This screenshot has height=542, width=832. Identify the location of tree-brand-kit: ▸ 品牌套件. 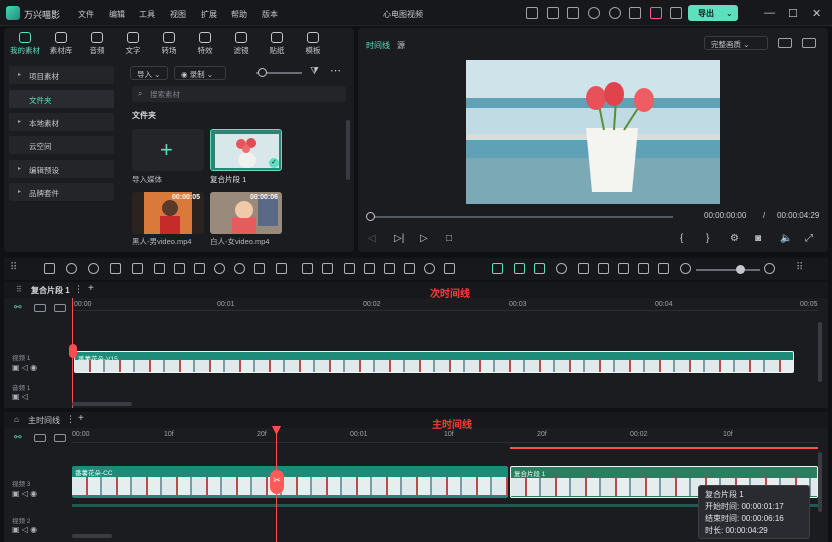
(61, 192).